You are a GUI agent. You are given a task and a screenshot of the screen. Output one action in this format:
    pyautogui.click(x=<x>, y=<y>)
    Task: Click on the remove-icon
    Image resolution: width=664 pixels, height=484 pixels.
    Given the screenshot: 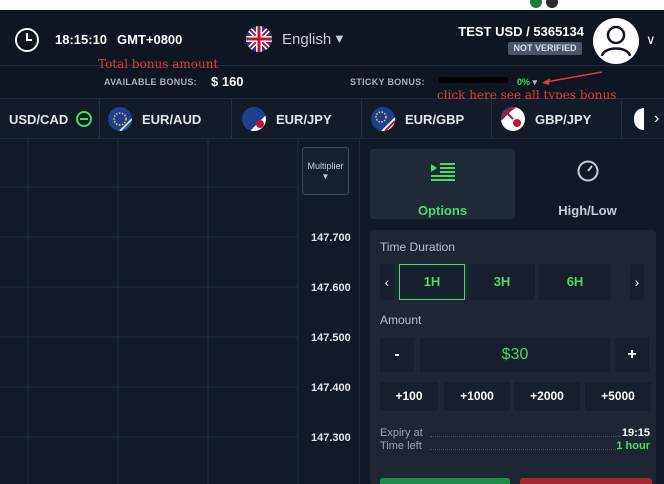 What is the action you would take?
    pyautogui.click(x=84, y=119)
    